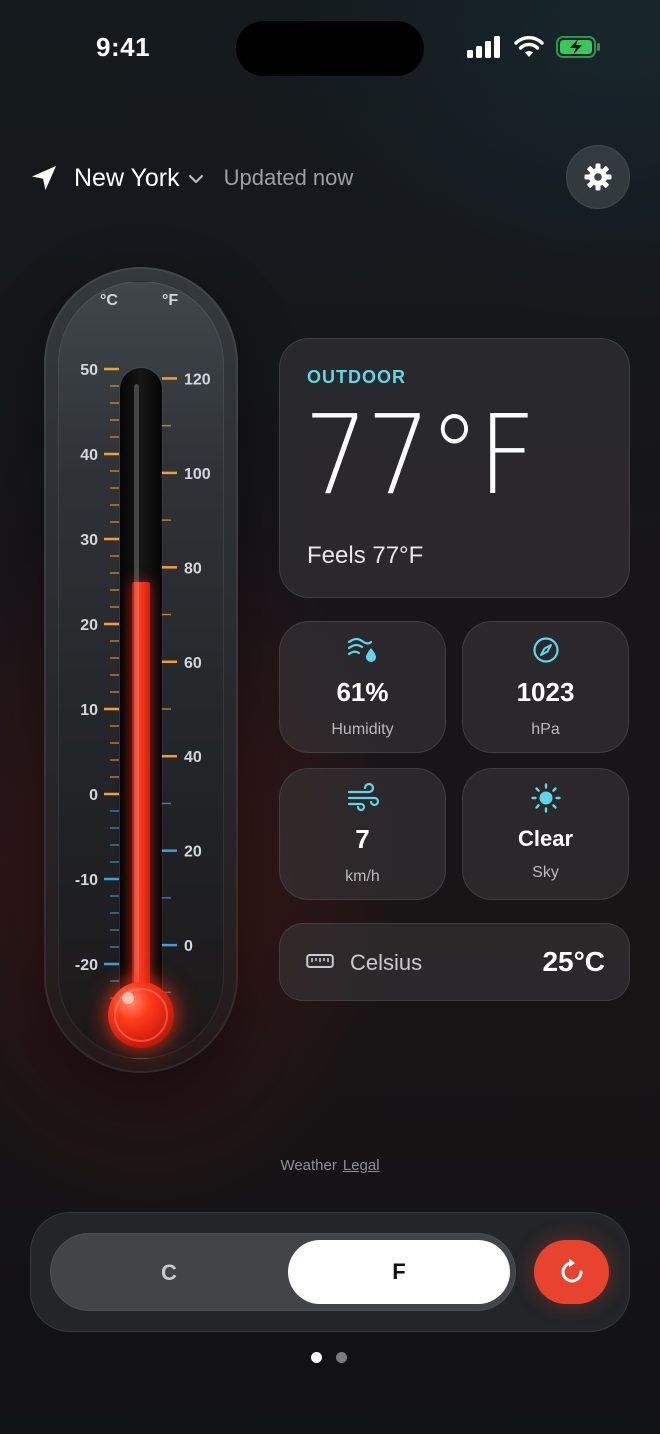  I want to click on sky-value: Clear, so click(545, 838).